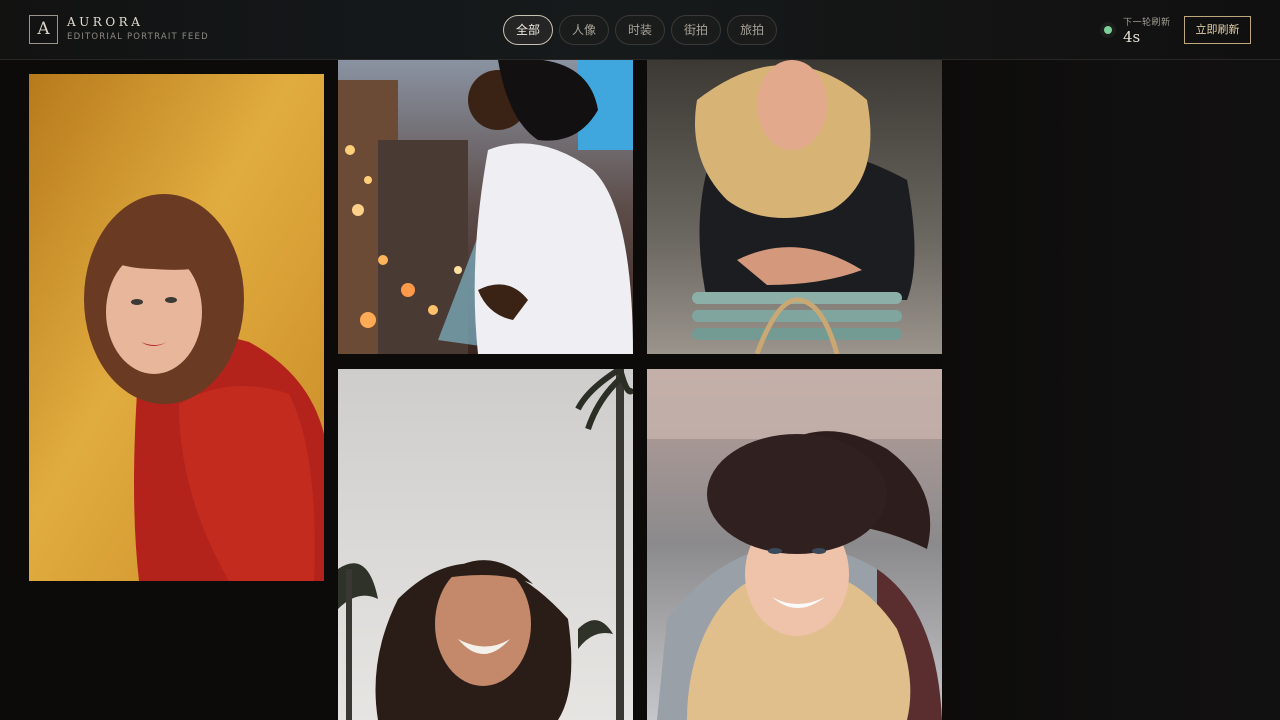 The width and height of the screenshot is (1280, 720). What do you see at coordinates (528, 30) in the screenshot?
I see `tab-all: 全部` at bounding box center [528, 30].